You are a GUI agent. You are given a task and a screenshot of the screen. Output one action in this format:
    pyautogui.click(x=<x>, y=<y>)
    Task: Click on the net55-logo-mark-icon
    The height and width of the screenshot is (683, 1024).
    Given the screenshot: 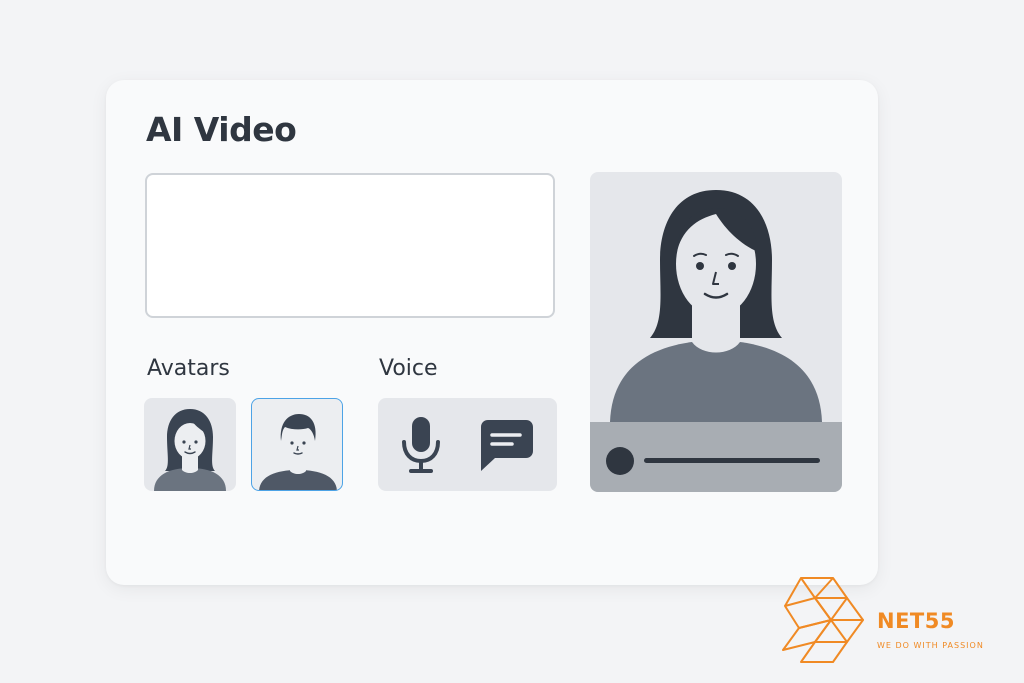 What is the action you would take?
    pyautogui.click(x=823, y=620)
    